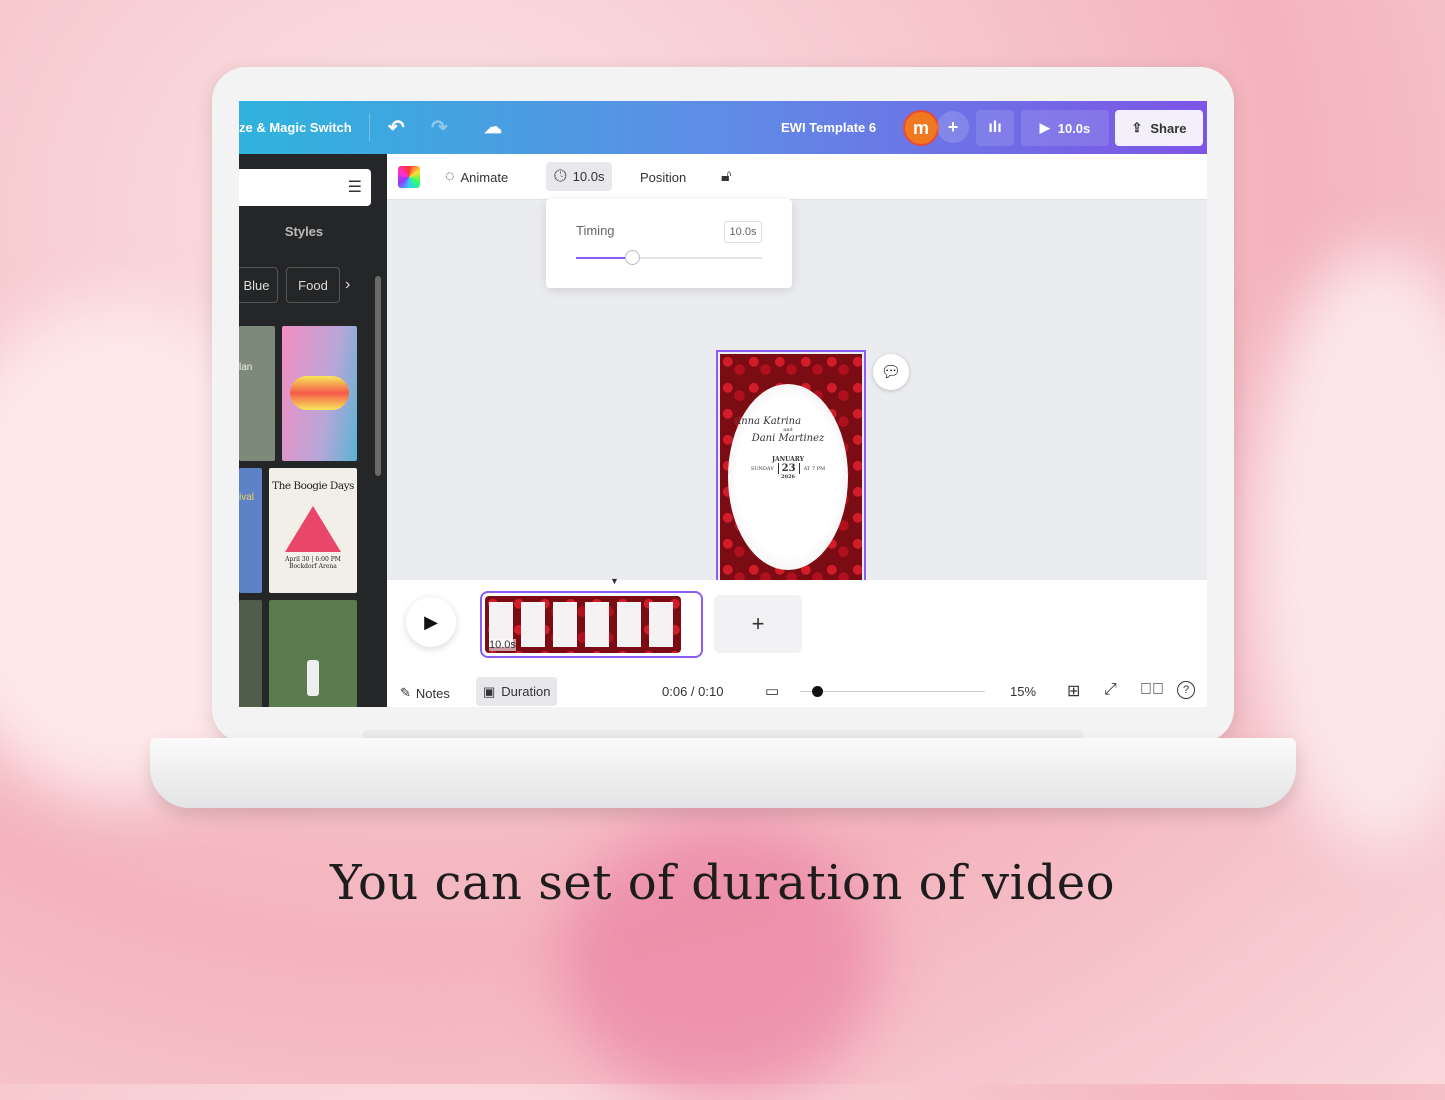 The height and width of the screenshot is (1100, 1445). I want to click on styles-heading: Styles, so click(304, 231).